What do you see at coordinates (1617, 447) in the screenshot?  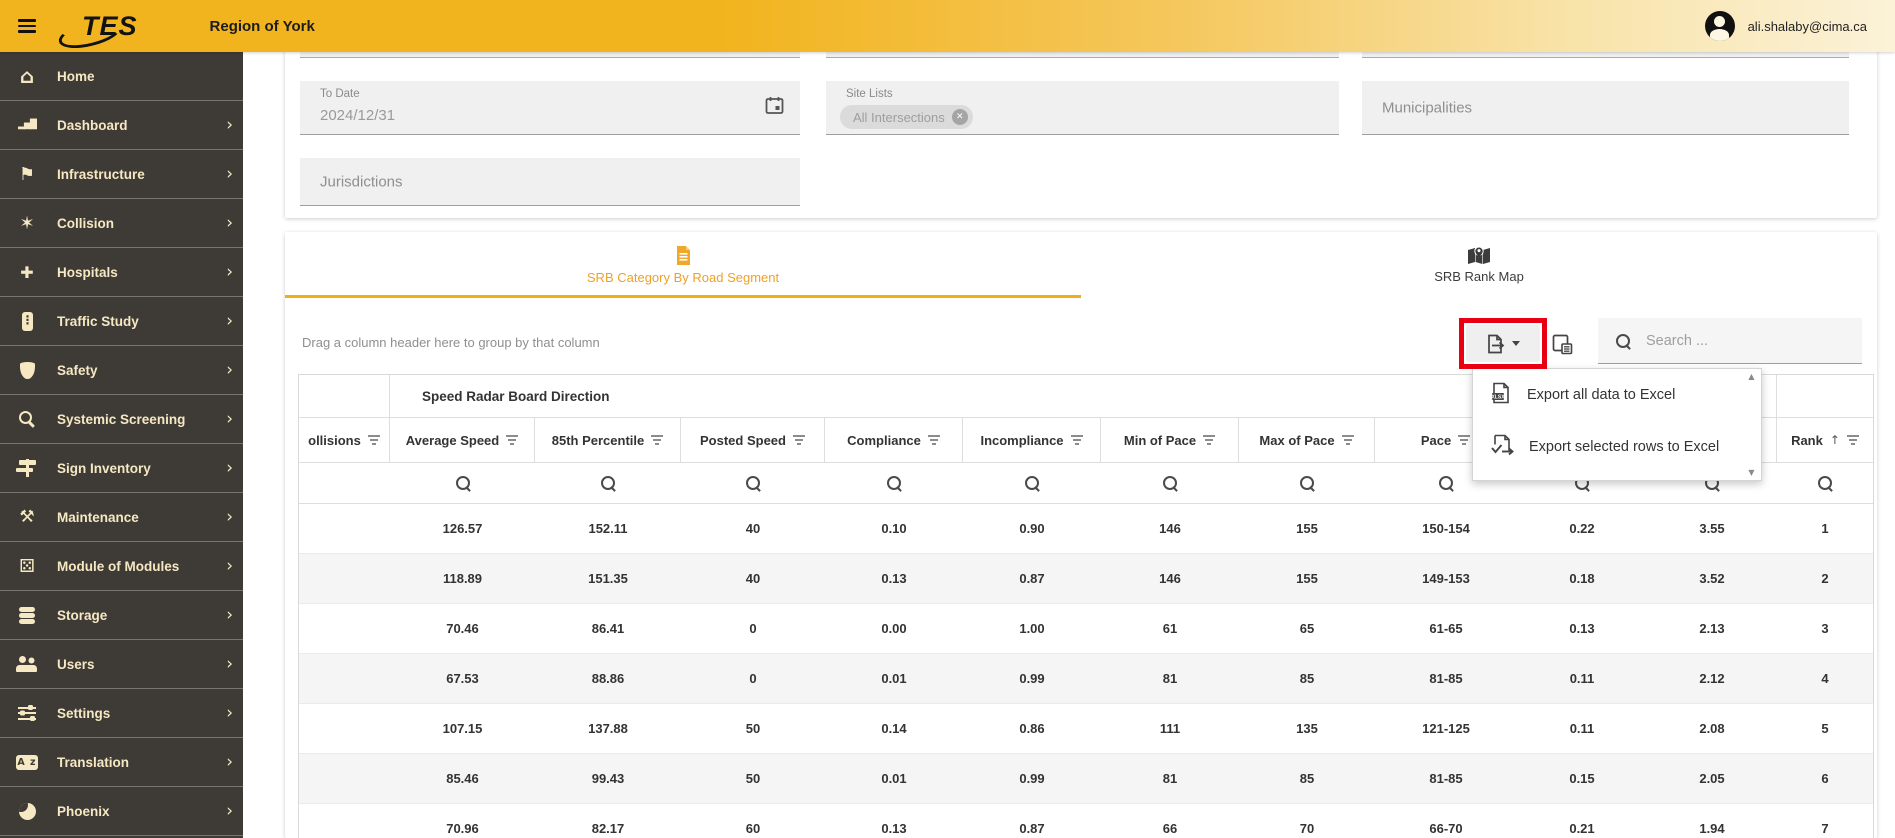 I see `menu-item-export-selected-rows-to-excel: Export selected rows to Excel` at bounding box center [1617, 447].